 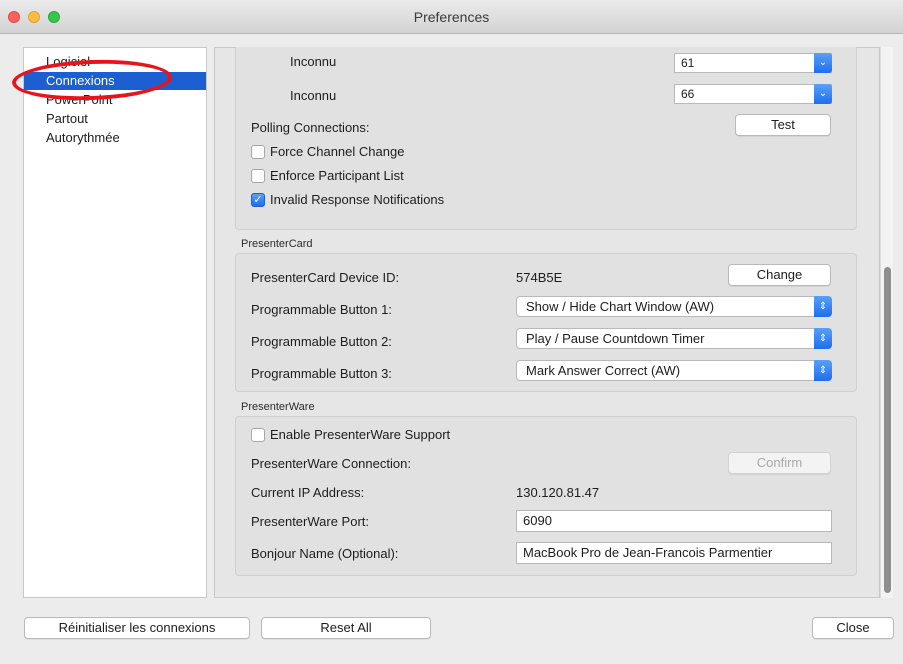 What do you see at coordinates (313, 61) in the screenshot?
I see `unknown-channel-1-label: Inconnu` at bounding box center [313, 61].